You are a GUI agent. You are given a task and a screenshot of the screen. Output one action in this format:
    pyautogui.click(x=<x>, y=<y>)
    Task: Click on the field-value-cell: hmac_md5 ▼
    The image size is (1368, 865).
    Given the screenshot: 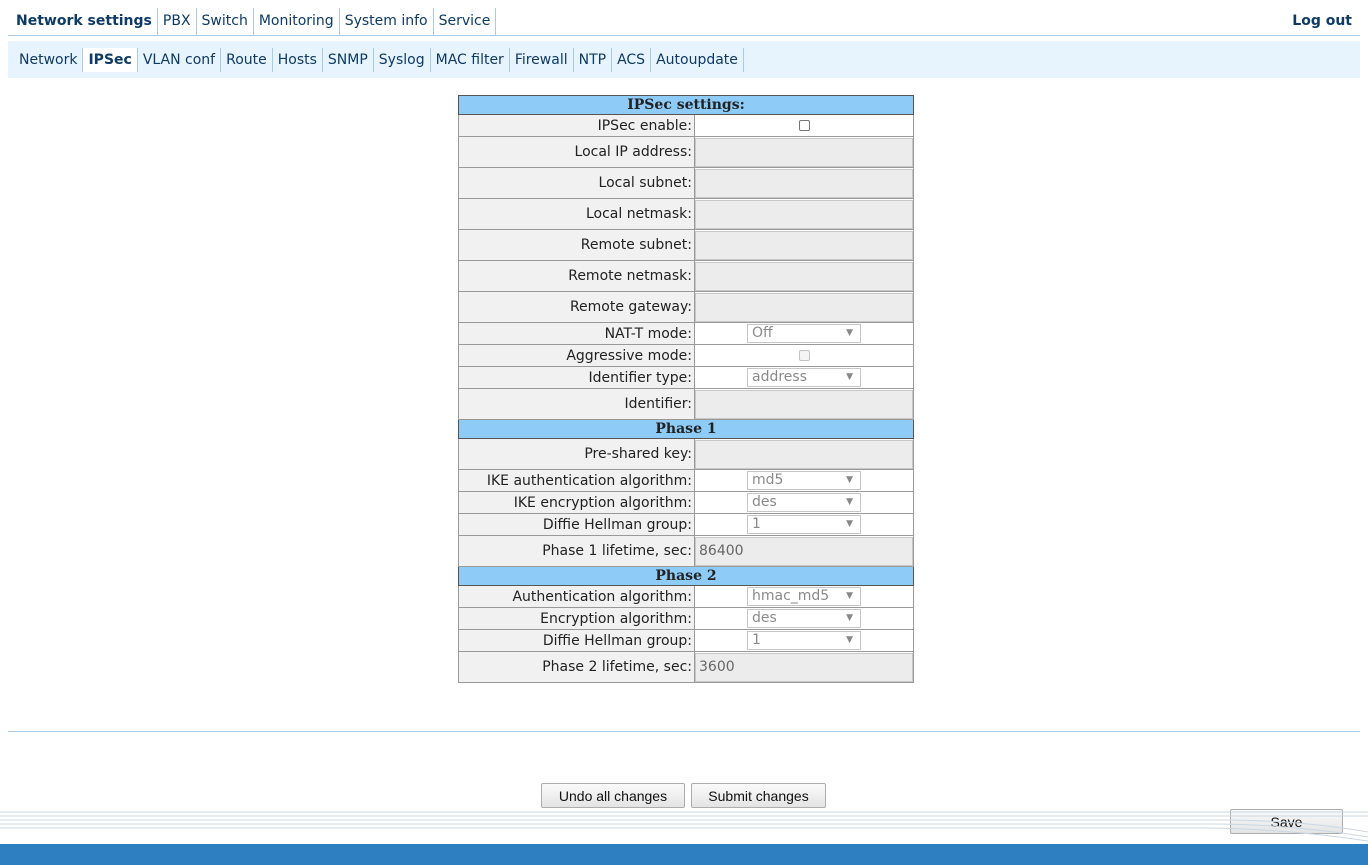 What is the action you would take?
    pyautogui.click(x=804, y=596)
    